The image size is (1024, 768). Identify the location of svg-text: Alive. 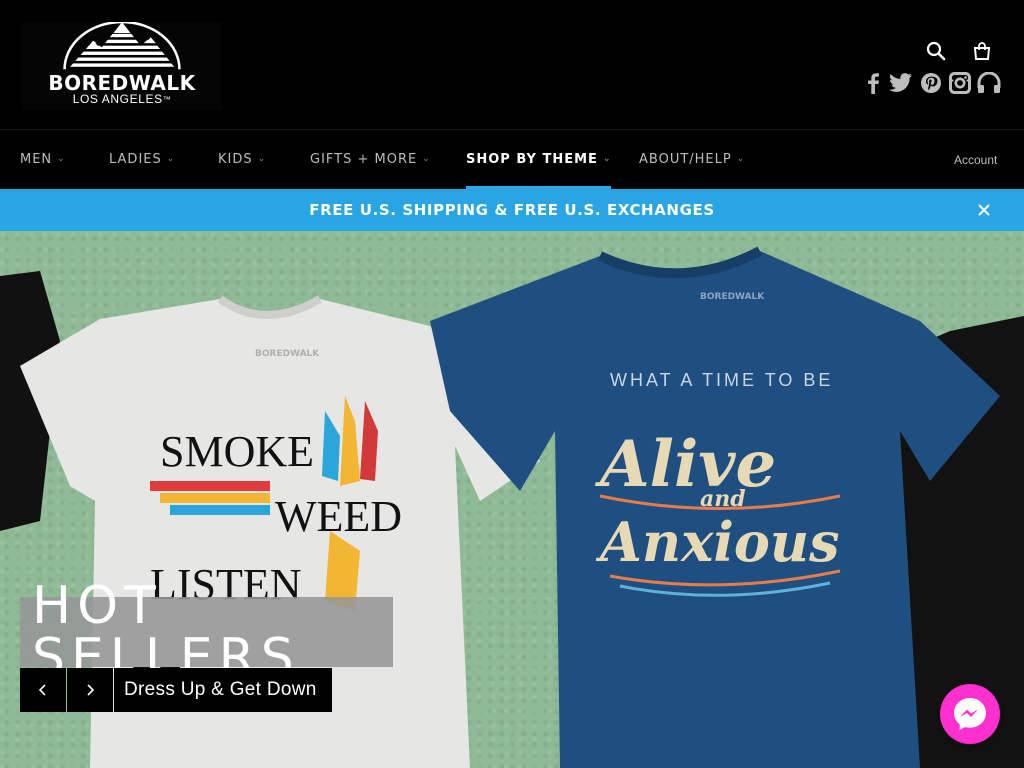
(685, 464).